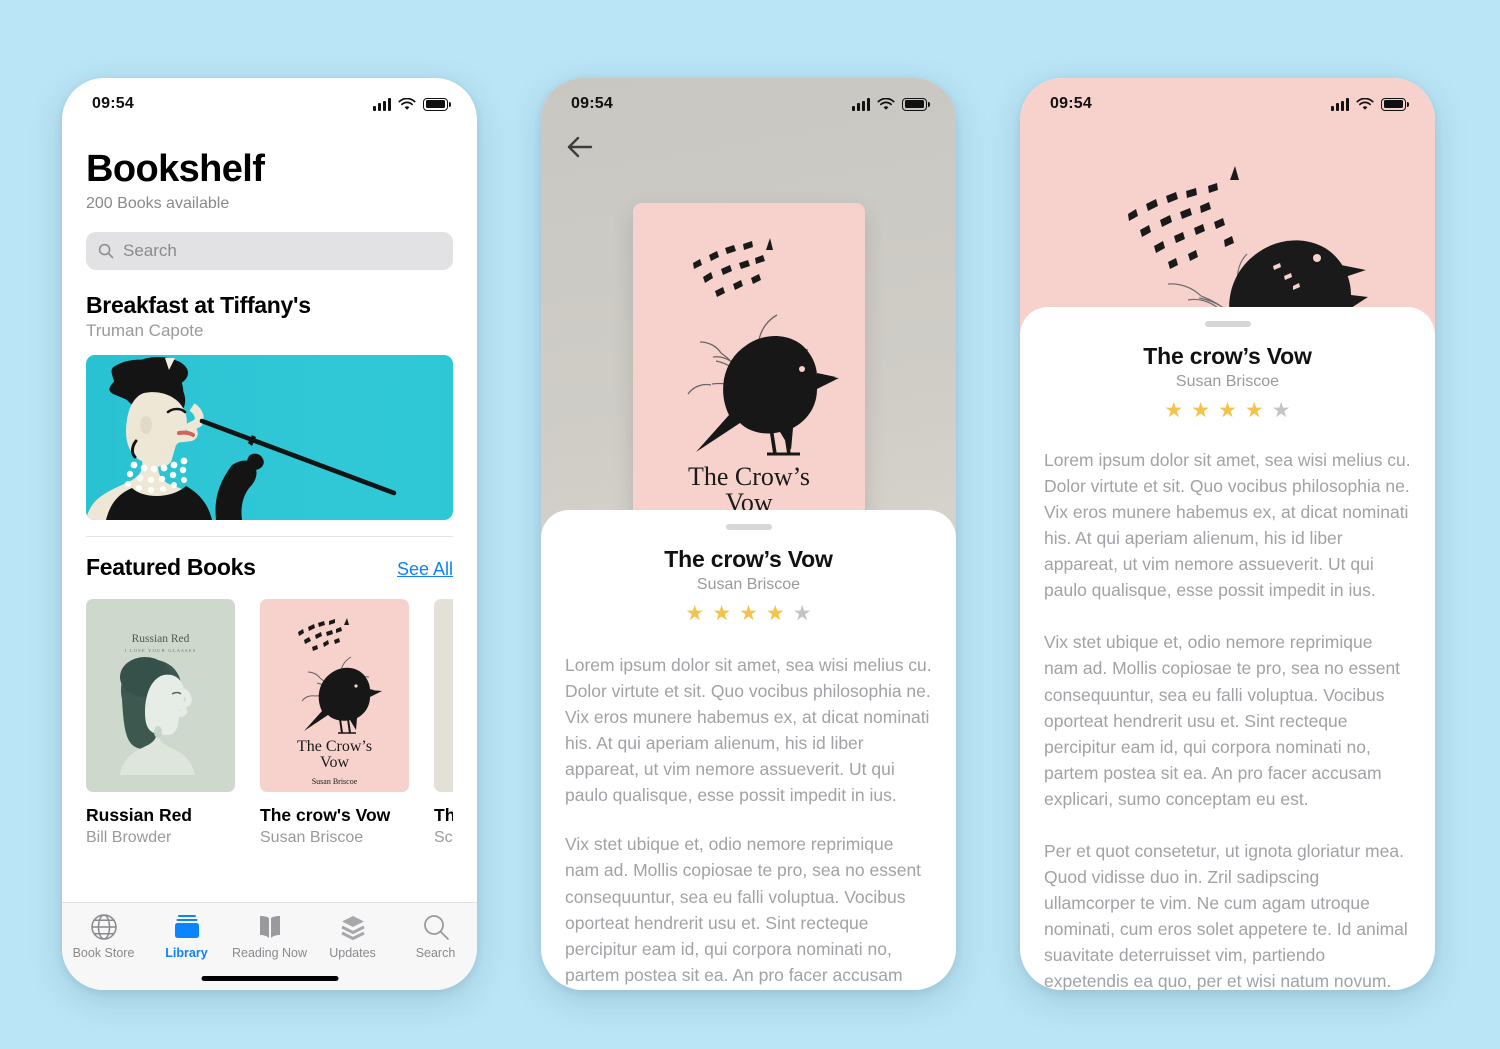  Describe the element at coordinates (325, 815) in the screenshot. I see `book-title: The crow's Vow` at that location.